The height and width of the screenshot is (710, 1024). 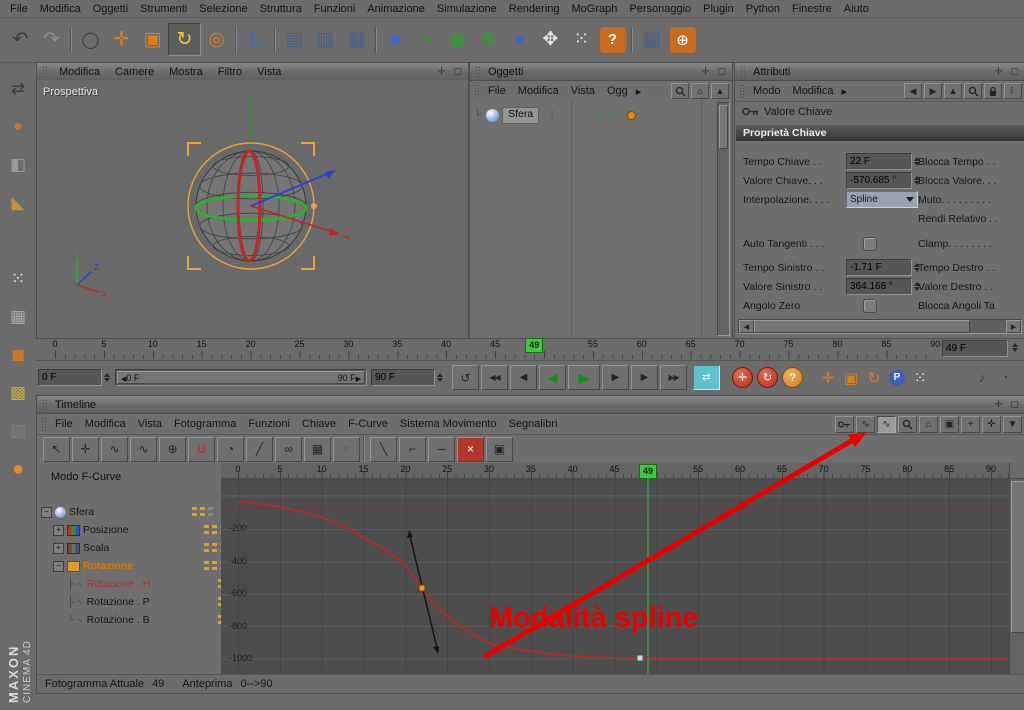 What do you see at coordinates (143, 548) in the screenshot?
I see `tree-item-scala: + Scala` at bounding box center [143, 548].